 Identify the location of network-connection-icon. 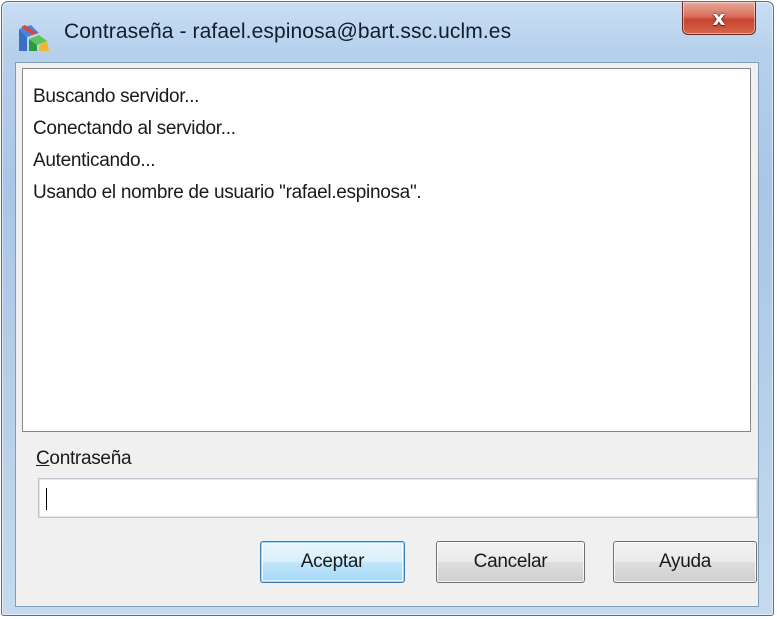
(34, 38).